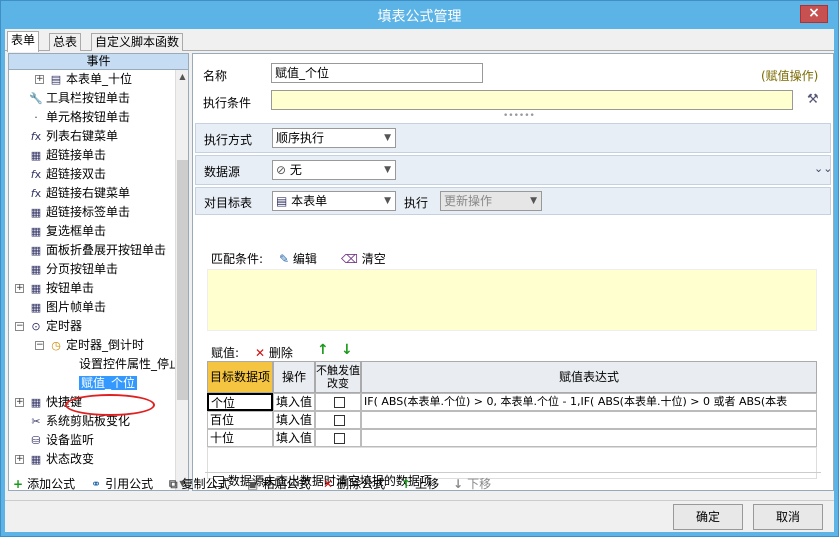 This screenshot has height=537, width=839. What do you see at coordinates (225, 353) in the screenshot?
I see `assign-label: 赋值:` at bounding box center [225, 353].